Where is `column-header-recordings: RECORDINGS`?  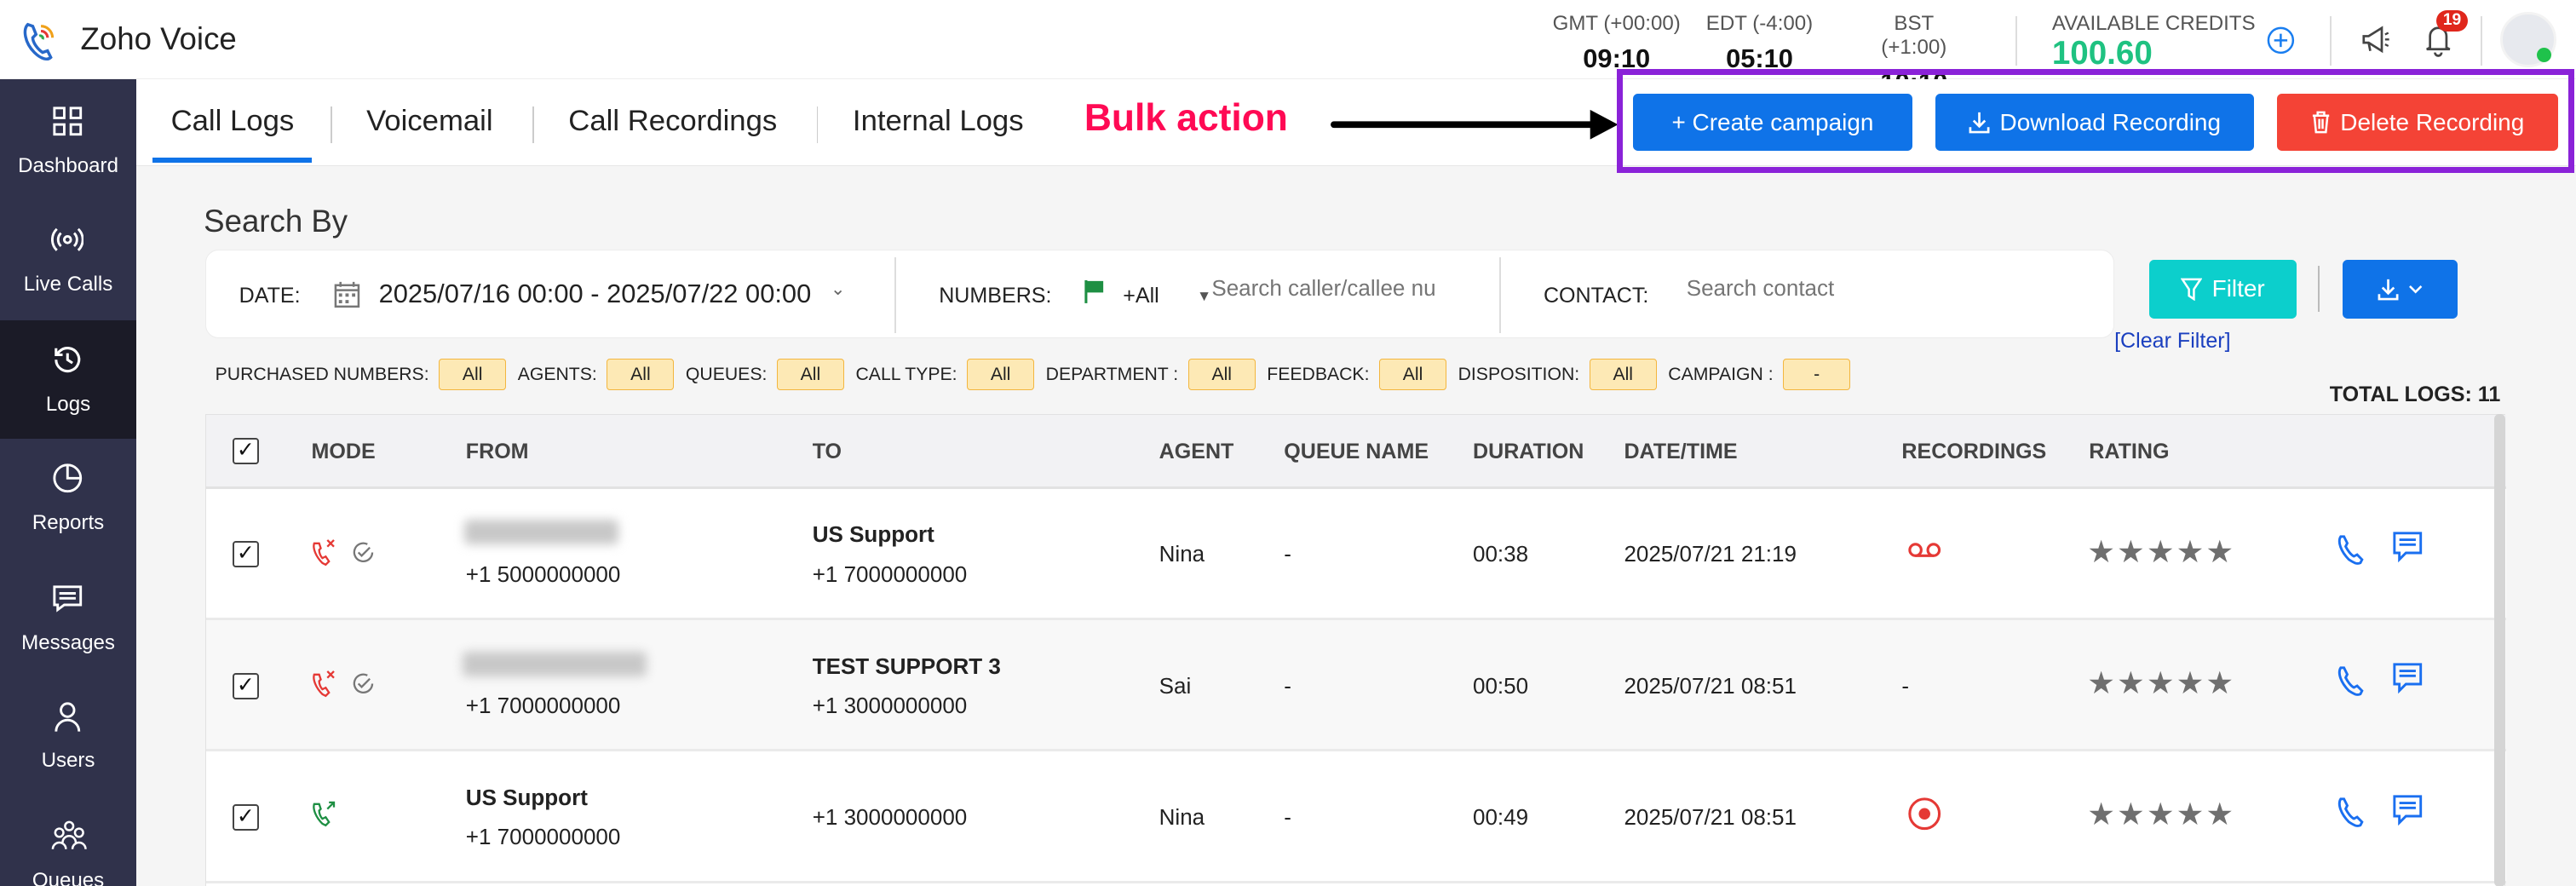 column-header-recordings: RECORDINGS is located at coordinates (1974, 451).